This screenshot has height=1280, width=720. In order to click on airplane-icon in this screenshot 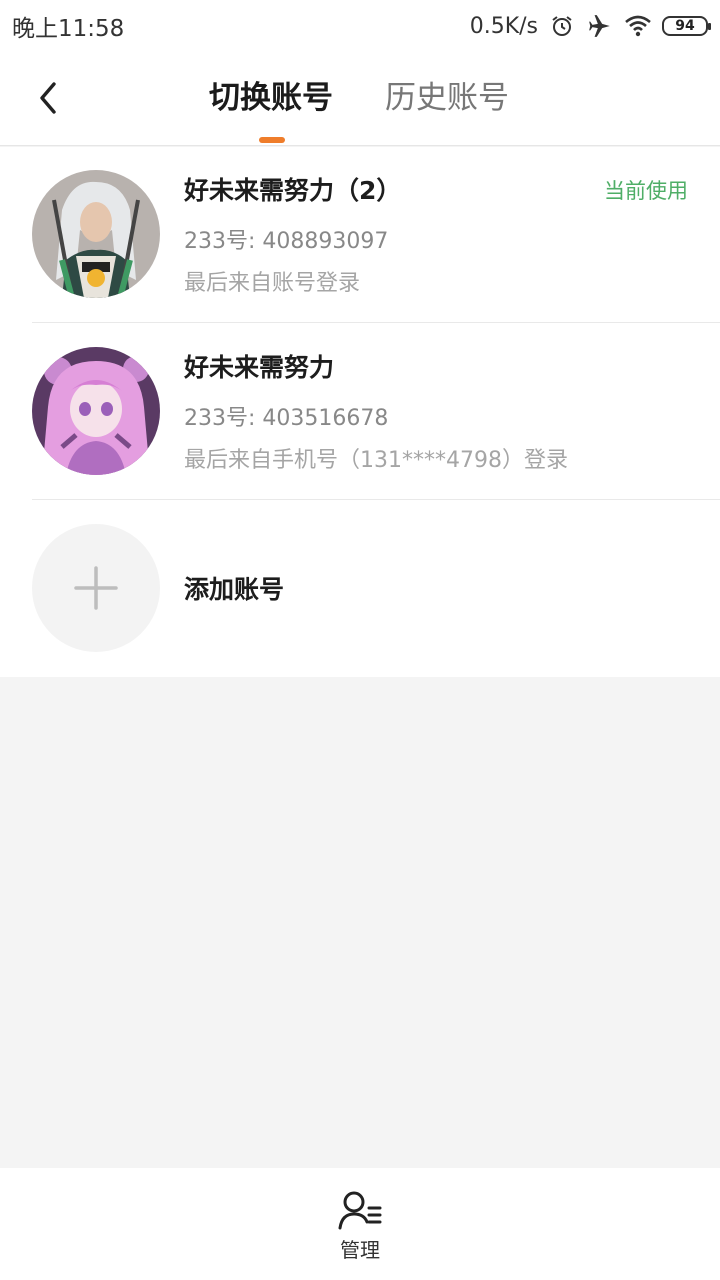, I will do `click(600, 26)`.